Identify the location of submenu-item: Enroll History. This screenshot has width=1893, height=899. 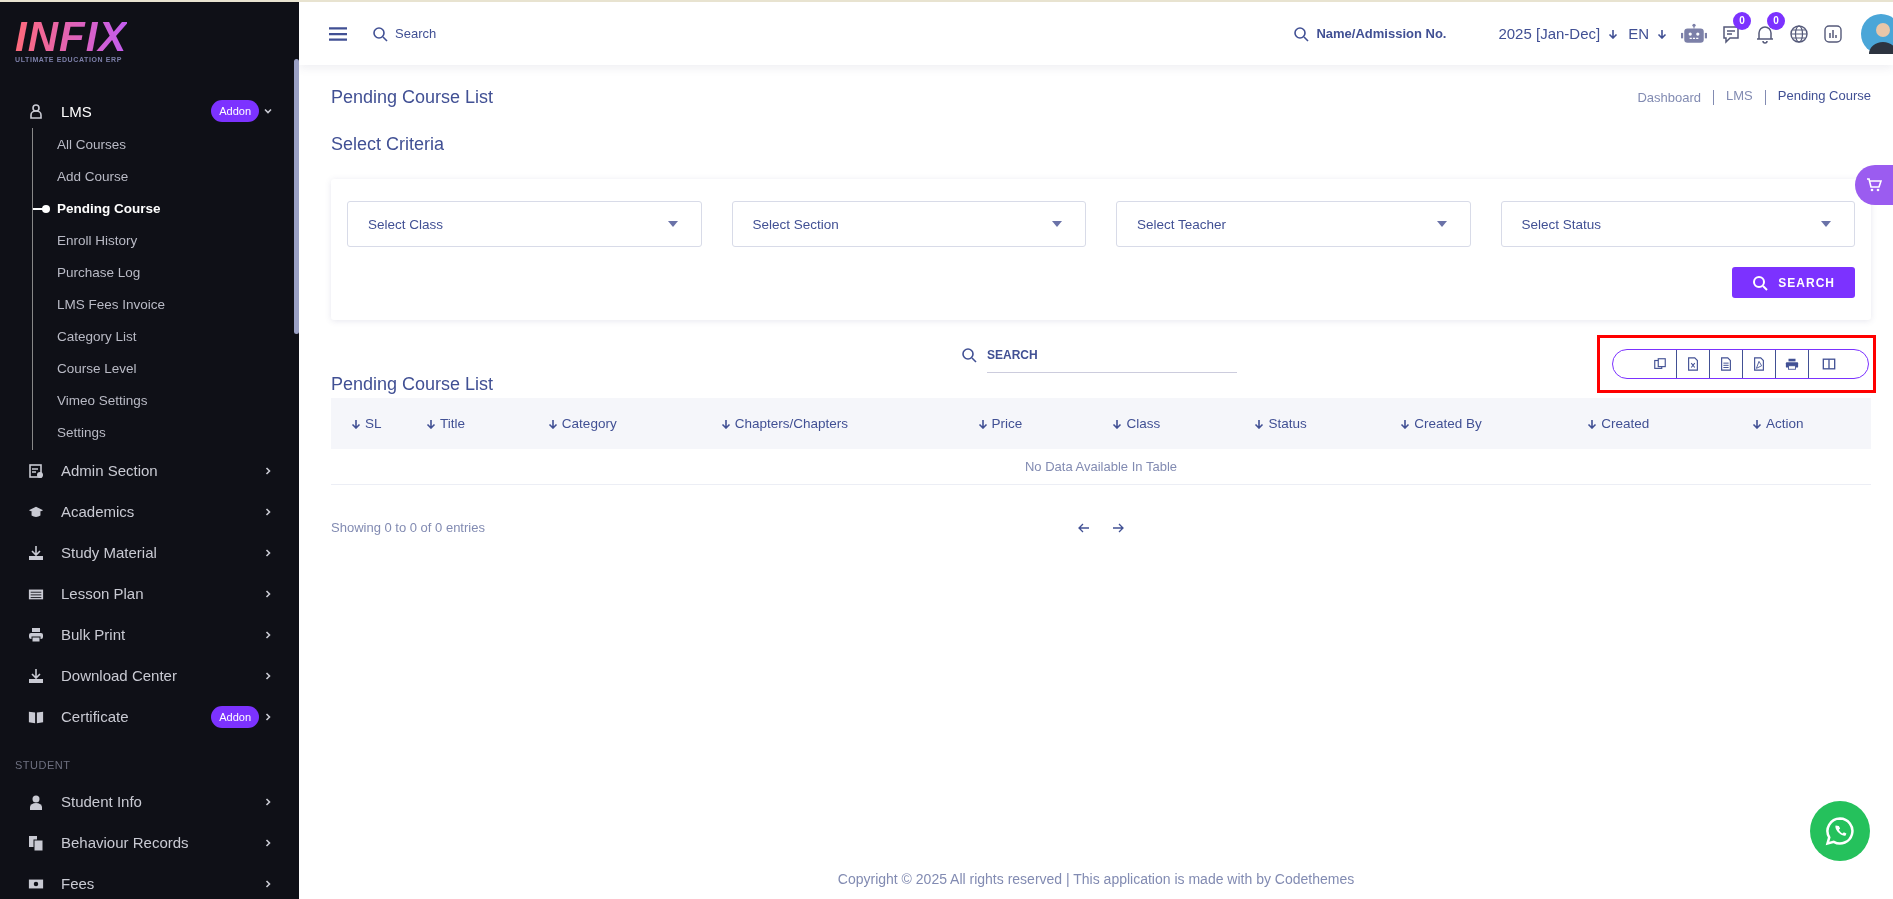
(162, 241).